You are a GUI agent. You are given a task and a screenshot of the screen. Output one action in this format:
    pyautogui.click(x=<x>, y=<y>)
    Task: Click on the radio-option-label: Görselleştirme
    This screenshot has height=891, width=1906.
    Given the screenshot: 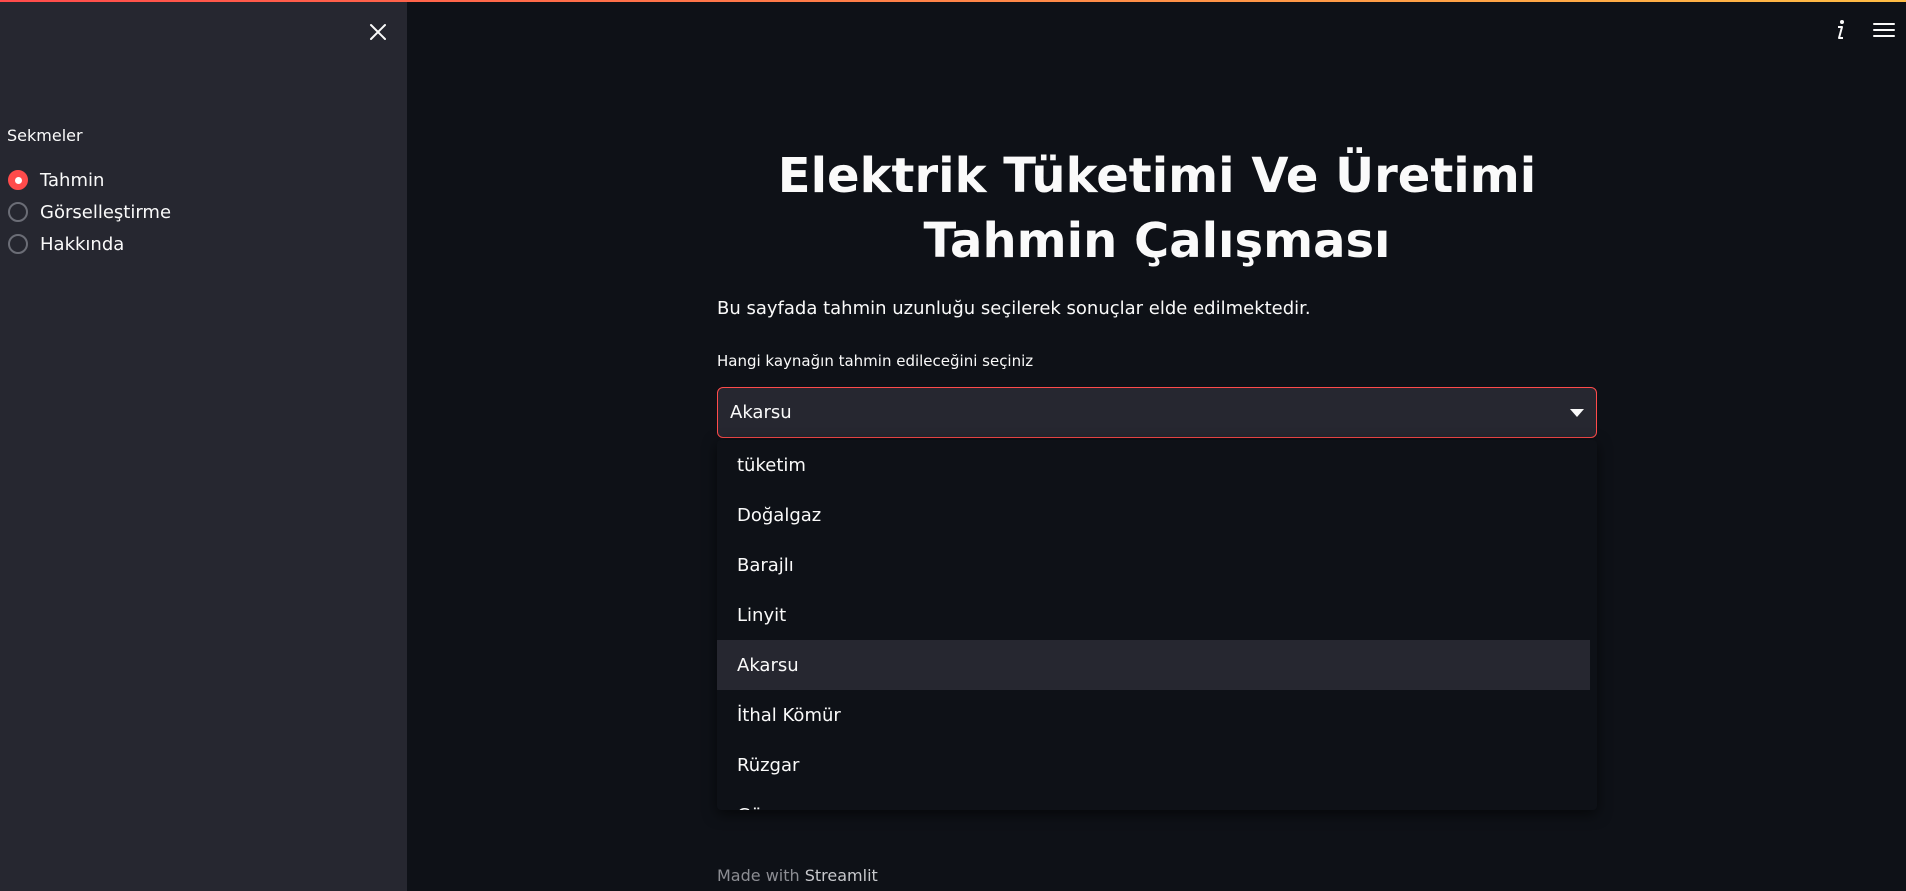 What is the action you would take?
    pyautogui.click(x=106, y=212)
    